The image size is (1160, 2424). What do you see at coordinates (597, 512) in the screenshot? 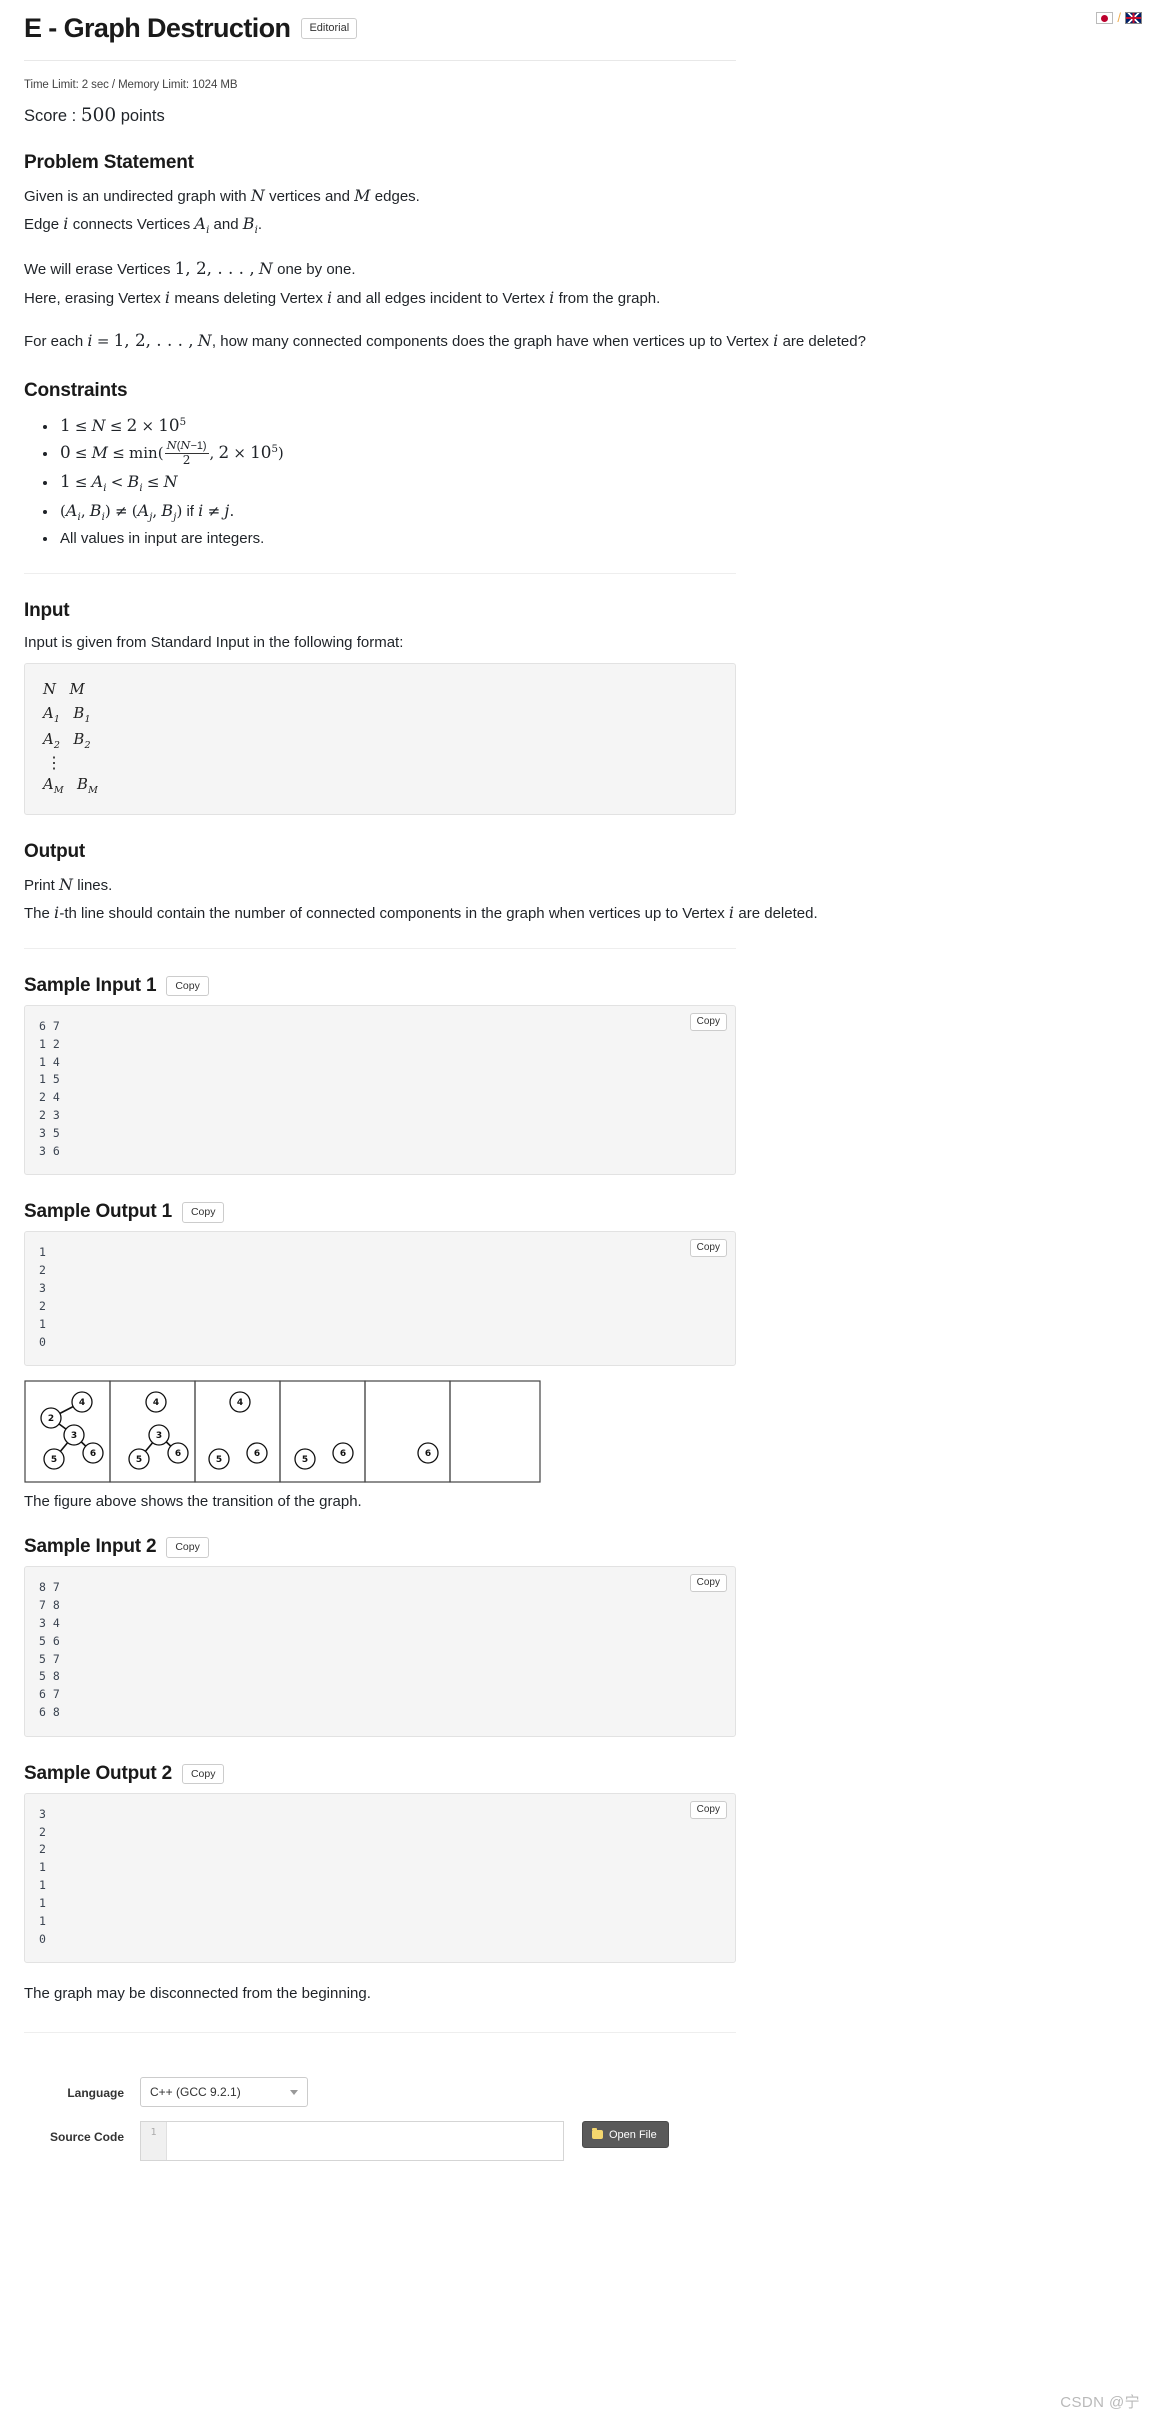
I see `constraint-item-4: (Ai, Bi) ≠ (Aj, Bj) if i ≠ j.` at bounding box center [597, 512].